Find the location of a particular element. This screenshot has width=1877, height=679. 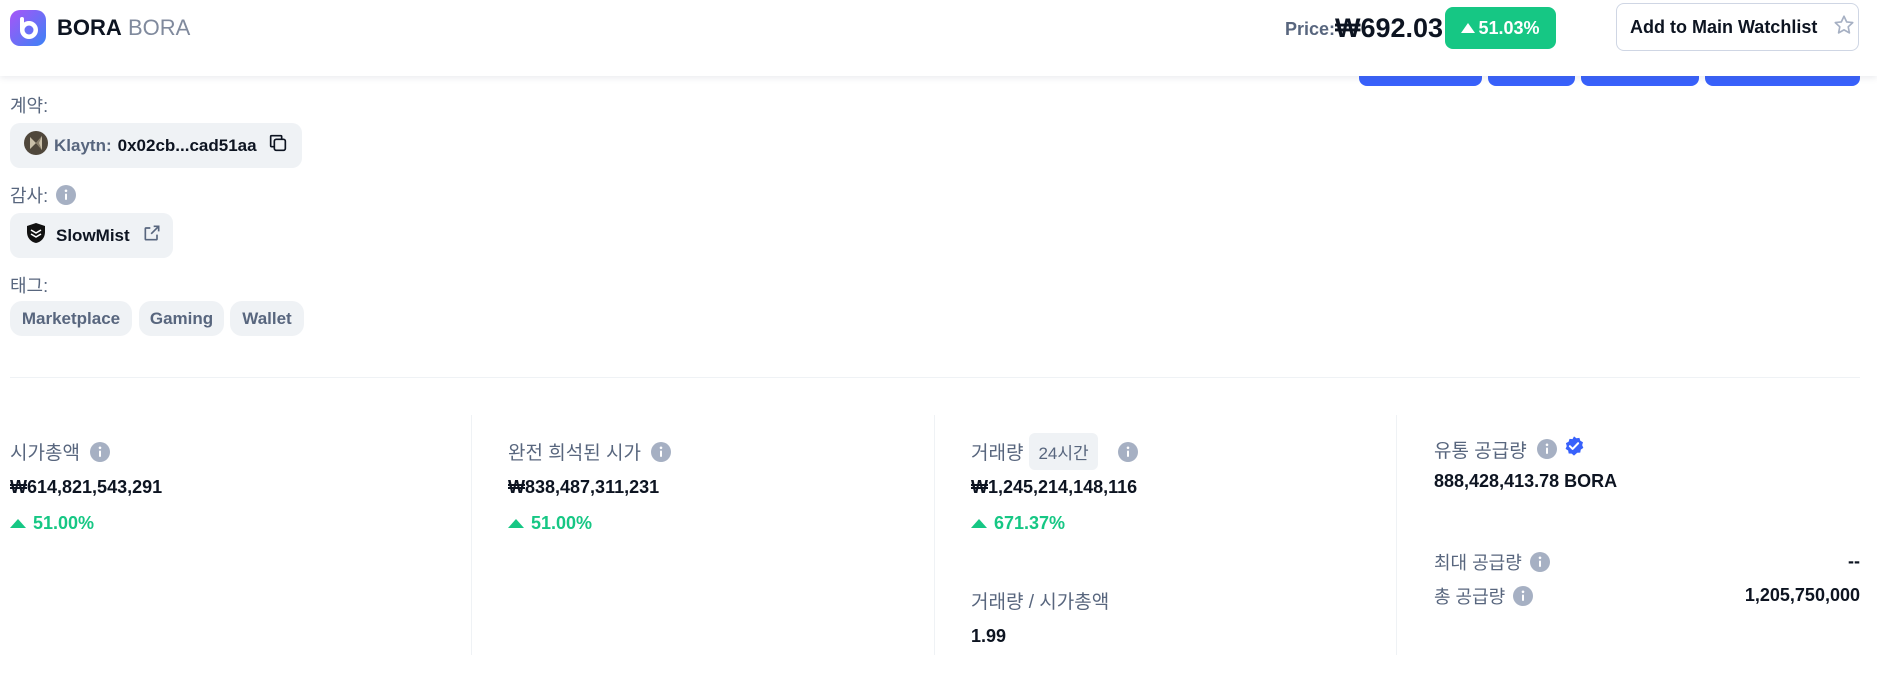

auditor-chip: SlowMist is located at coordinates (91, 235).